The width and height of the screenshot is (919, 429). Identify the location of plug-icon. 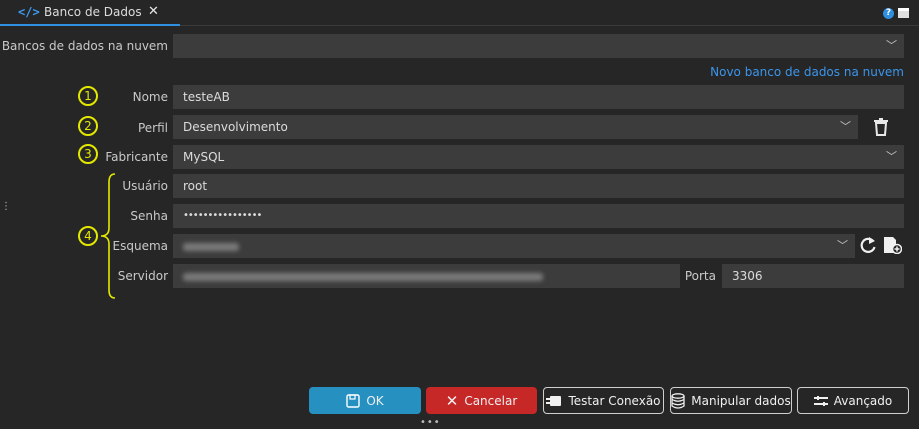
(554, 401).